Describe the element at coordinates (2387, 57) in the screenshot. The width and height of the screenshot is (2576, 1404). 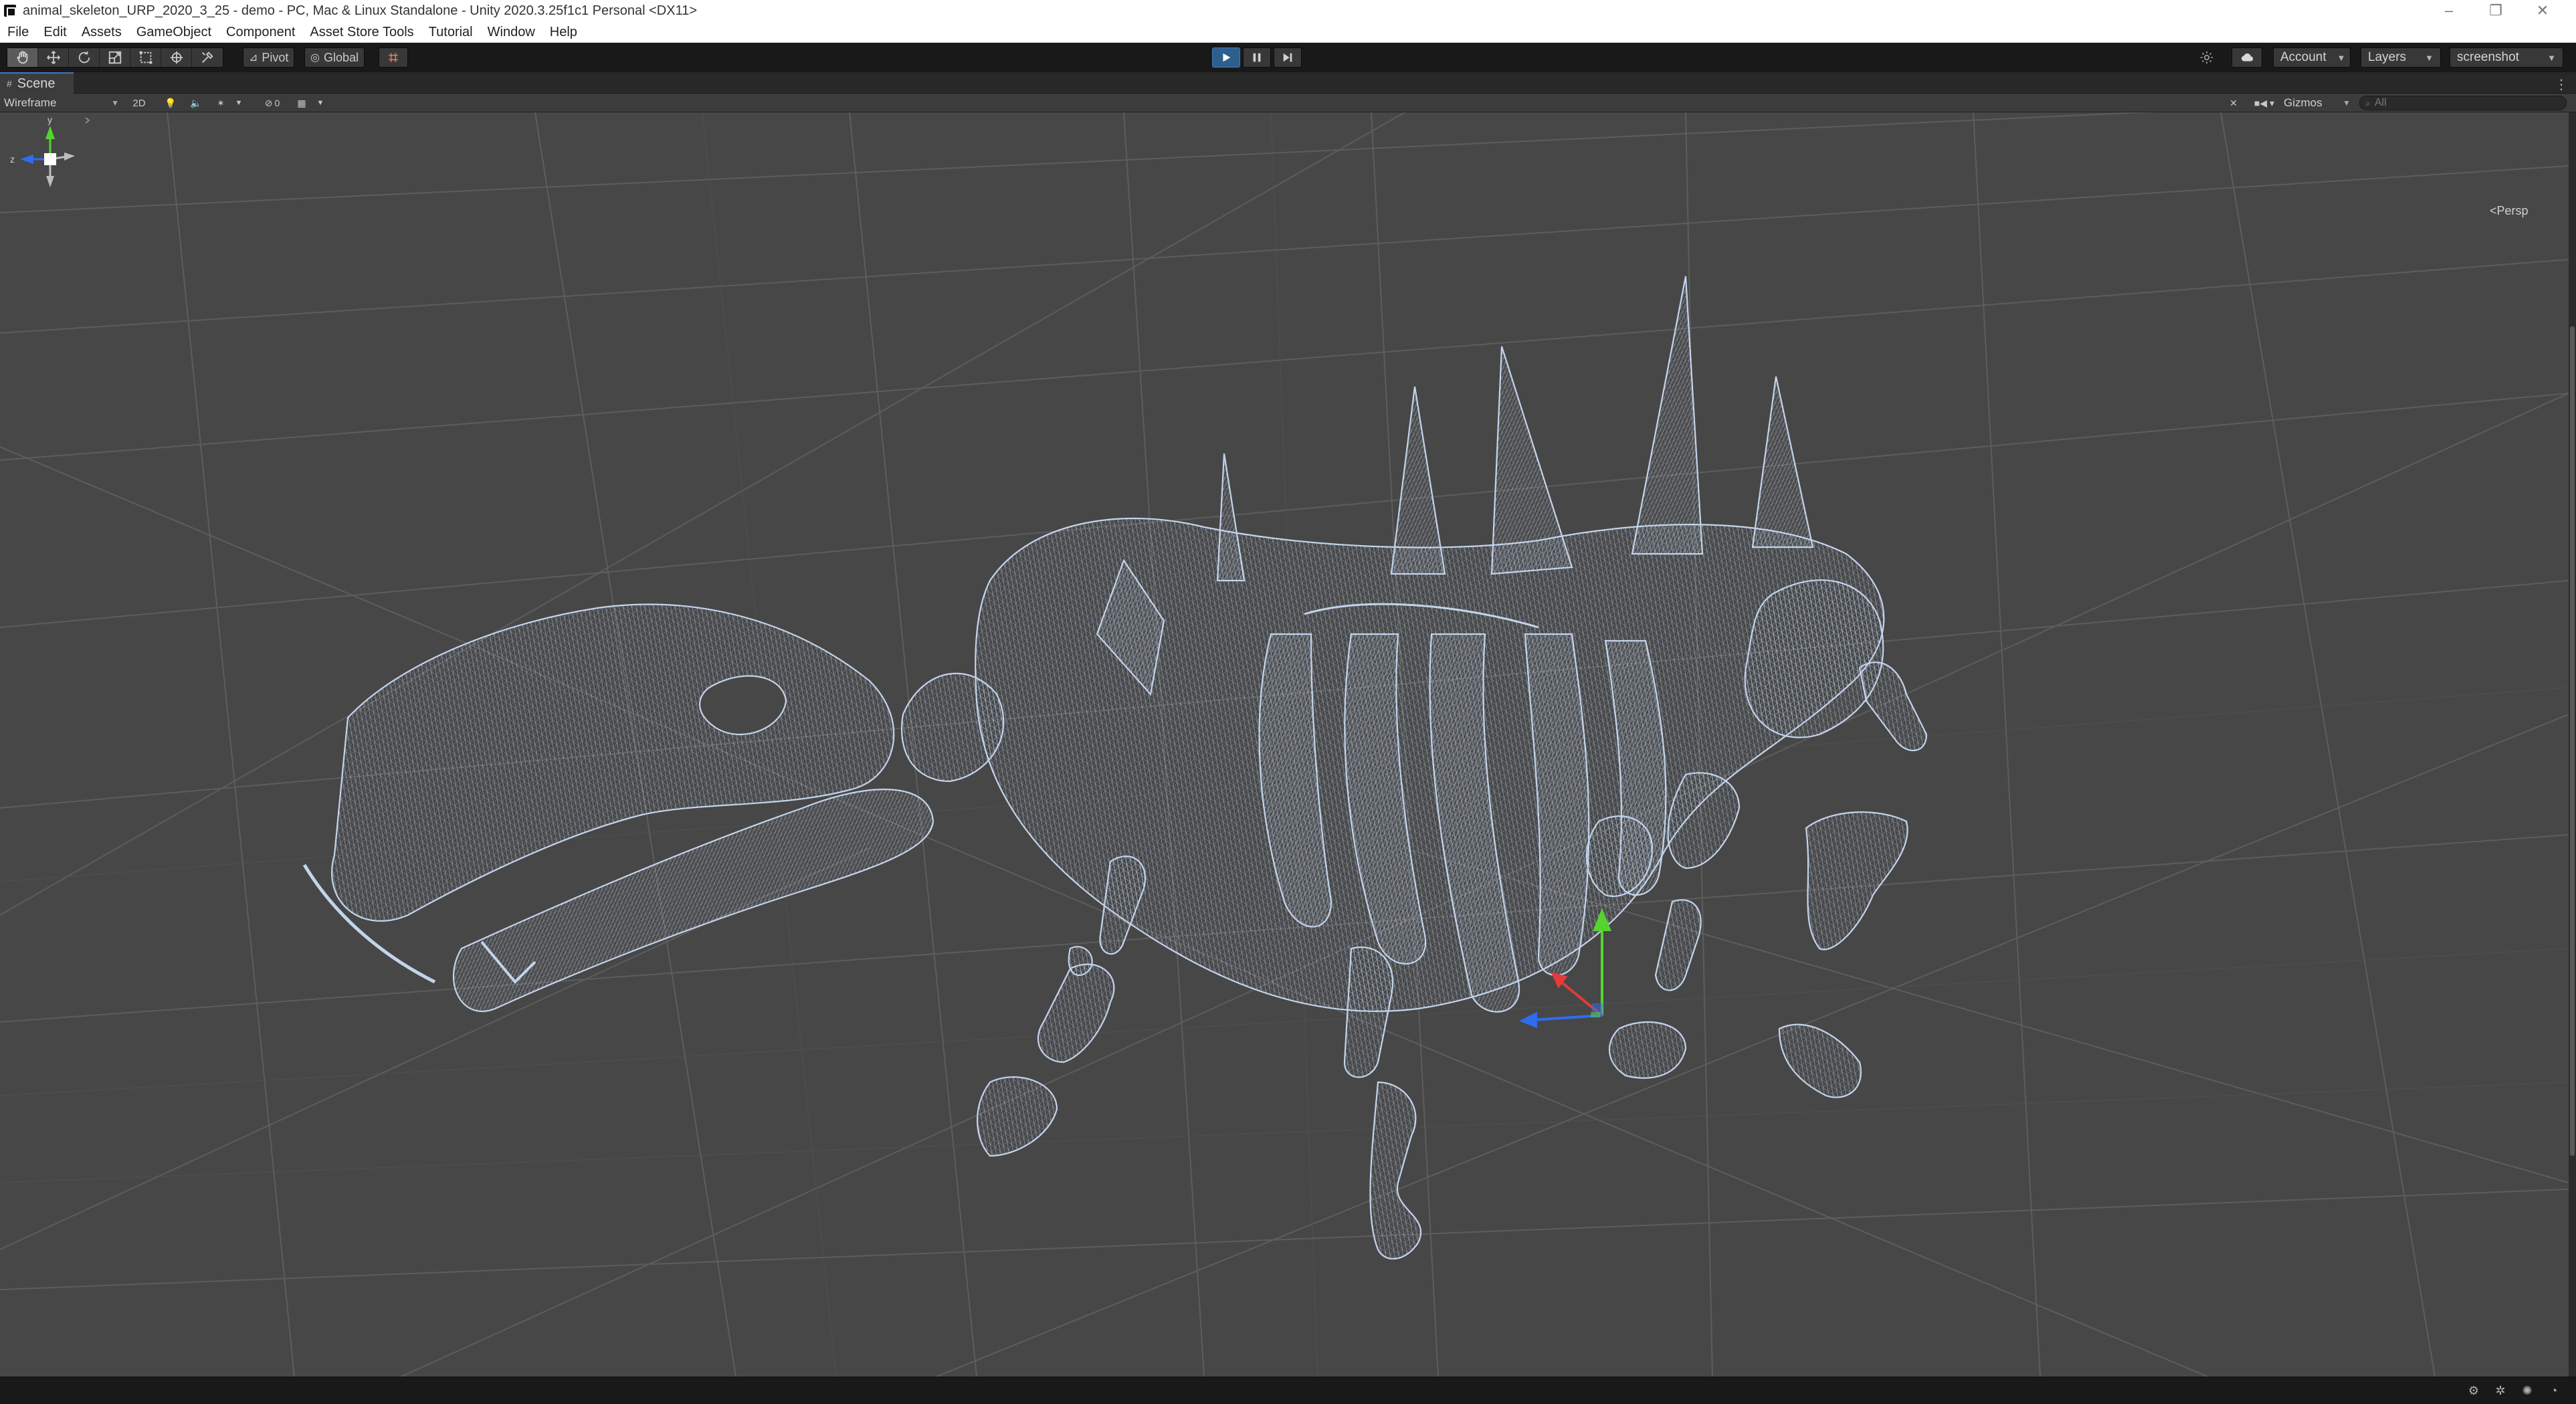
I see `layers-label: Layers` at that location.